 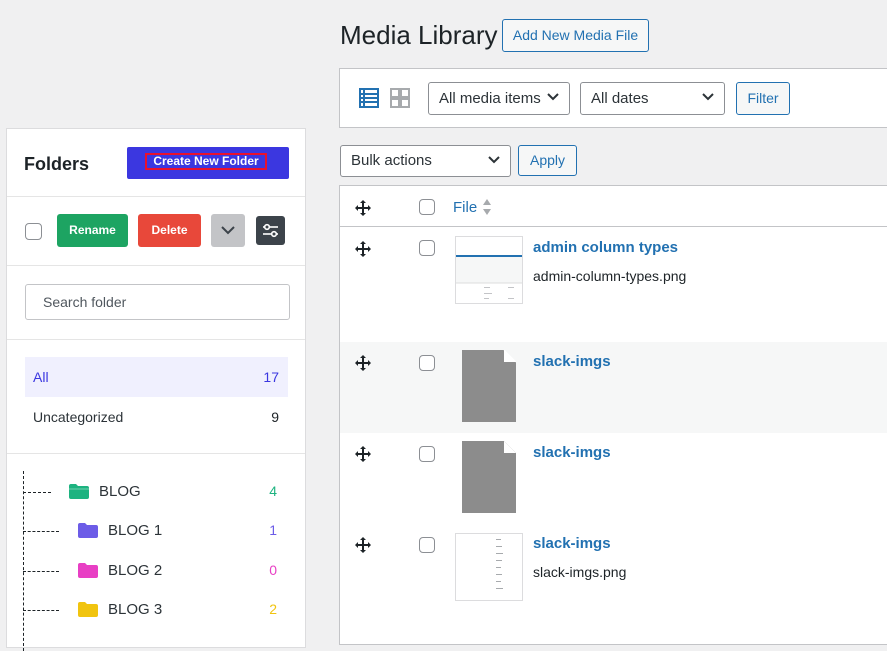 I want to click on file-column-header: File, so click(x=465, y=207).